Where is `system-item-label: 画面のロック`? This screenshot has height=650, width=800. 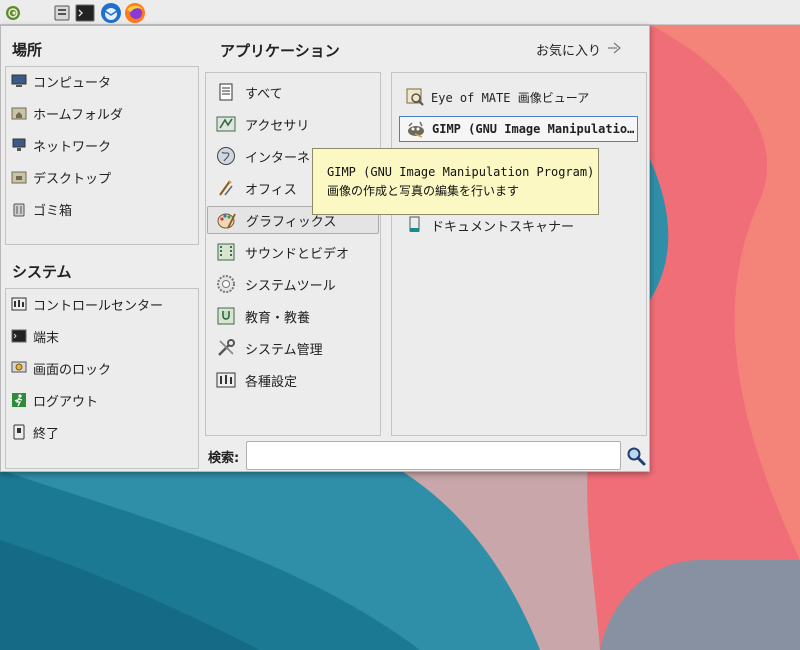 system-item-label: 画面のロック is located at coordinates (72, 370).